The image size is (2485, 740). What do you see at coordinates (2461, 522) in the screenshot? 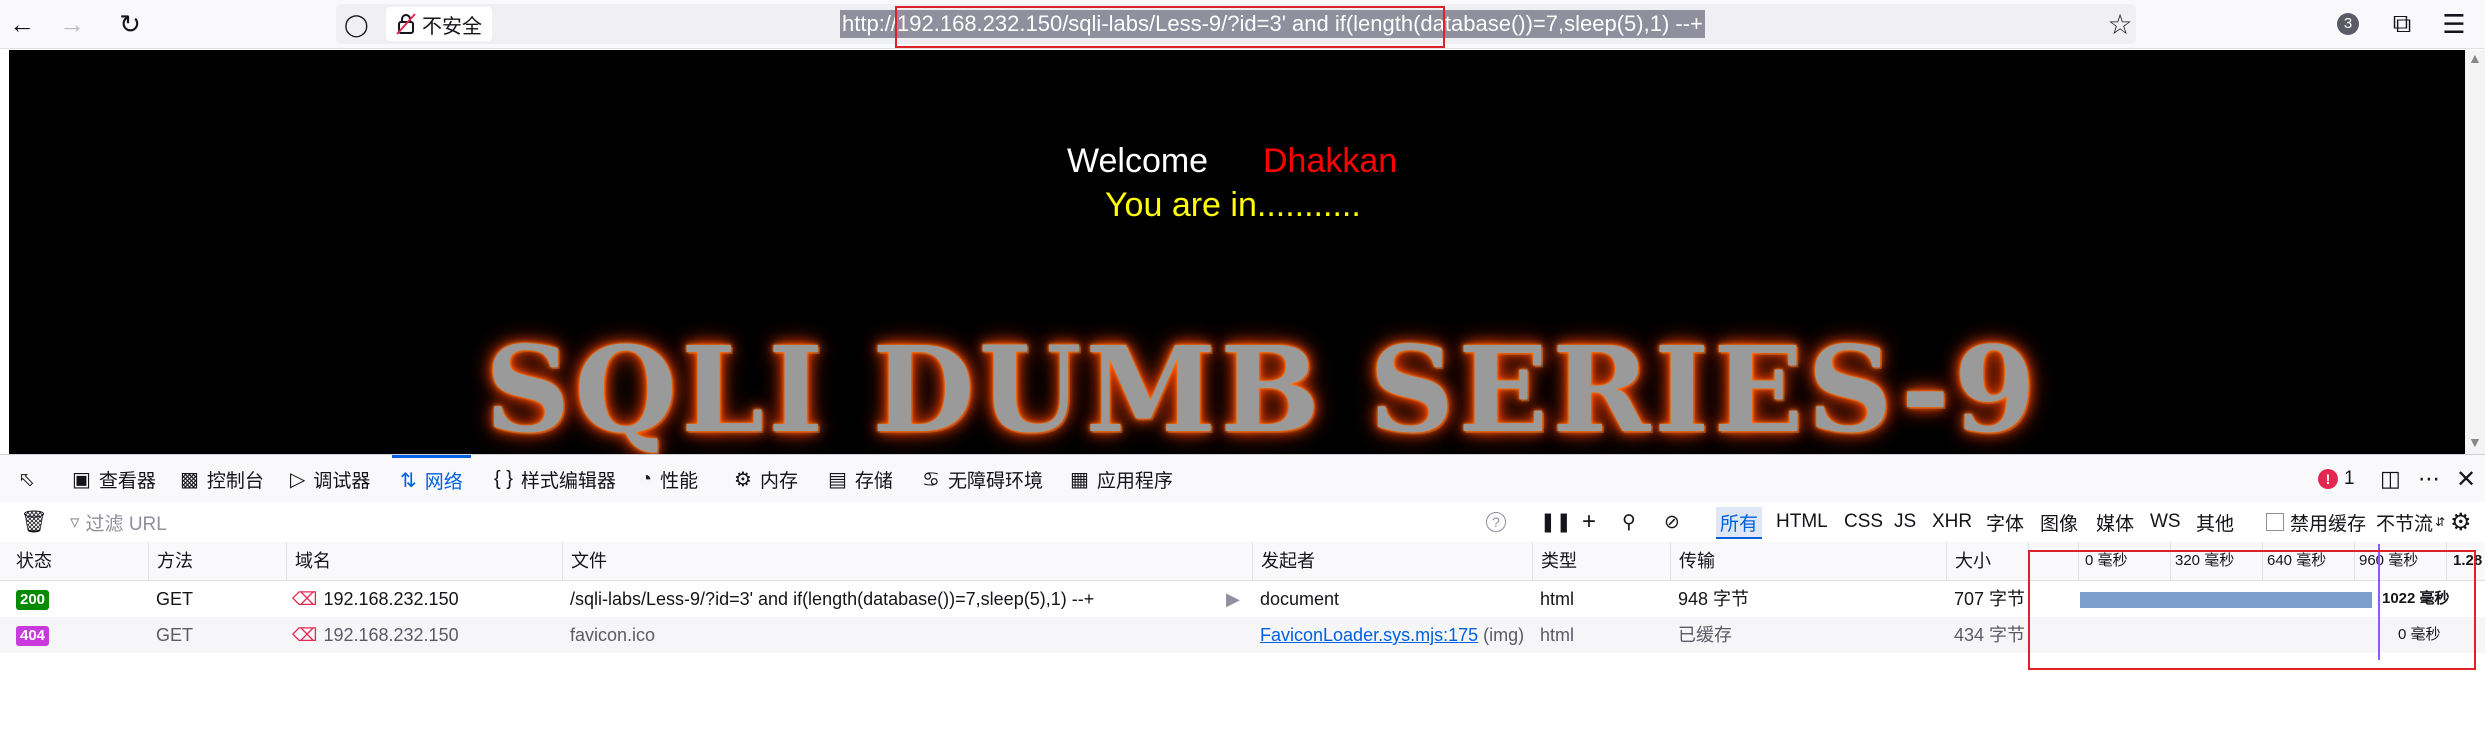
I see `network-settings-button: ⚙` at bounding box center [2461, 522].